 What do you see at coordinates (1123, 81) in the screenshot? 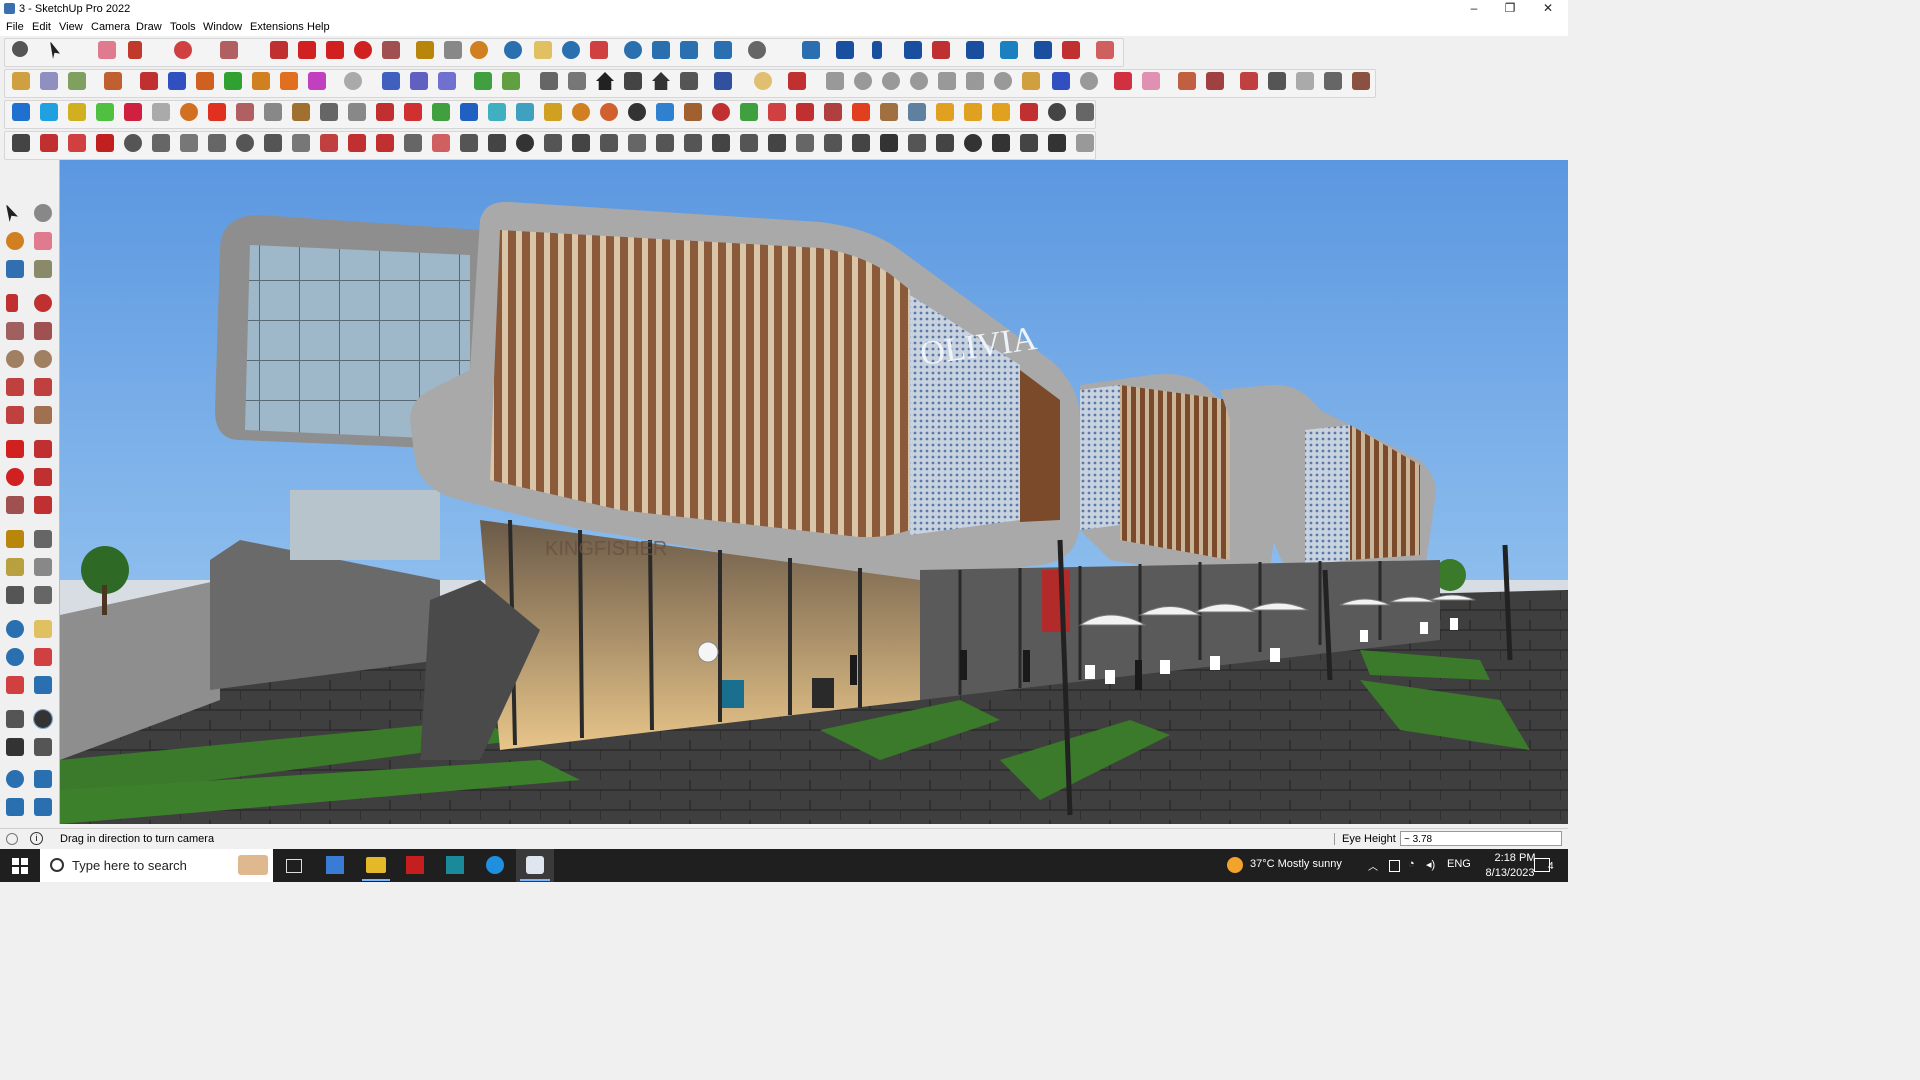
I see `joint-push-pull-icon` at bounding box center [1123, 81].